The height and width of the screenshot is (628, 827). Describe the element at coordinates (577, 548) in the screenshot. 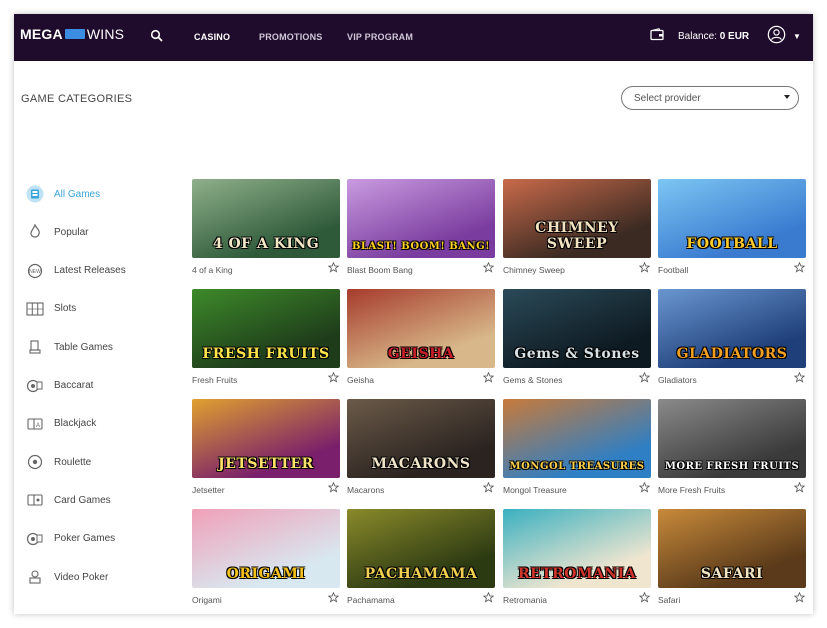

I see `game-thumbnail: RETROMANIA` at that location.